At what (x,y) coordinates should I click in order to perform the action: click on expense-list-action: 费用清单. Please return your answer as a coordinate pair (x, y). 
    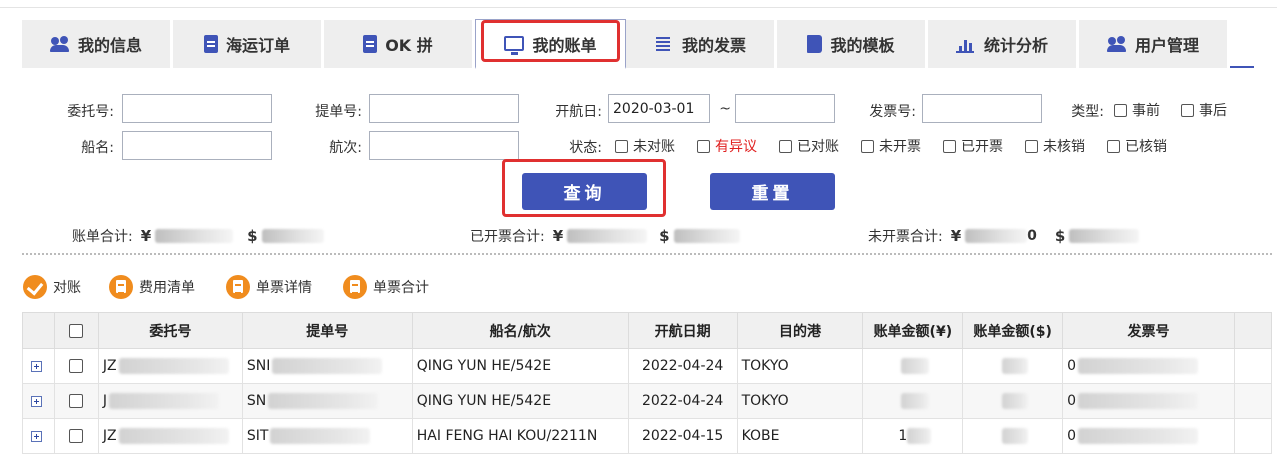
    Looking at the image, I should click on (152, 287).